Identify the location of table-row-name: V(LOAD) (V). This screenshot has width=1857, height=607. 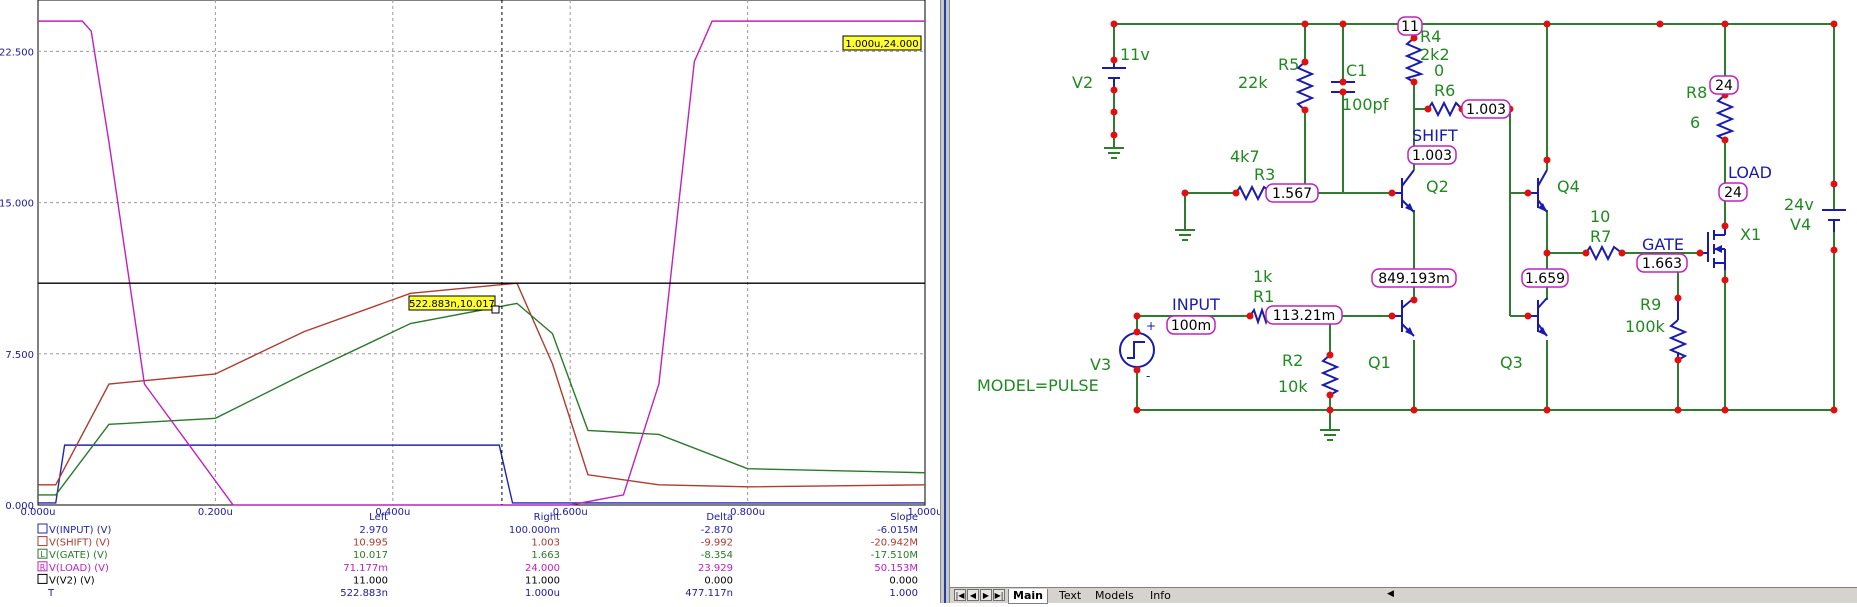
(79, 568).